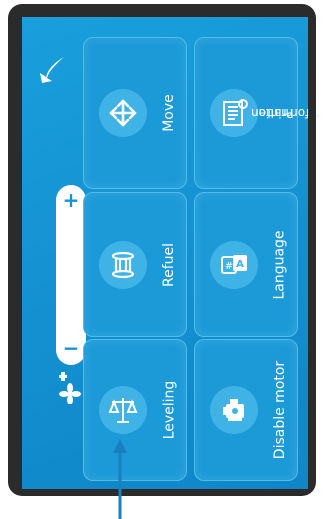  Describe the element at coordinates (52, 69) in the screenshot. I see `back-arrow-icon` at that location.